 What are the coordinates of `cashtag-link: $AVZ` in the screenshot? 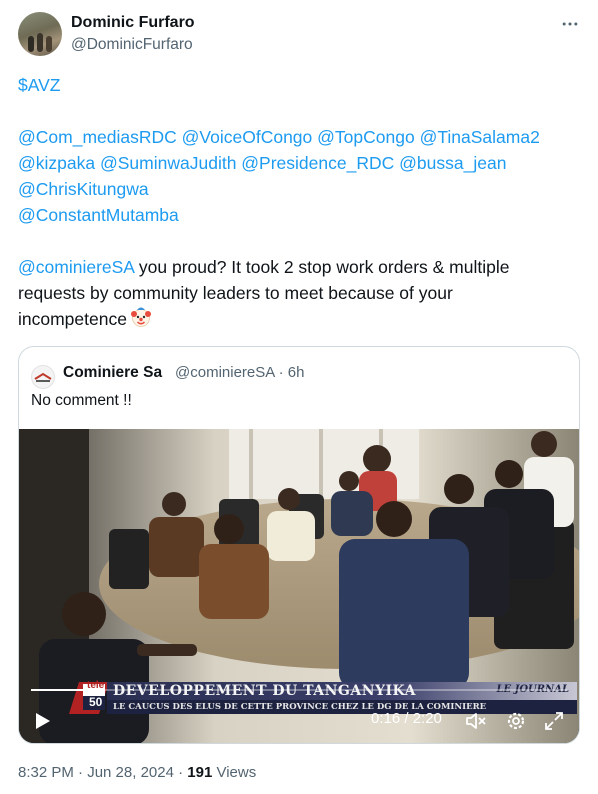 It's located at (39, 85).